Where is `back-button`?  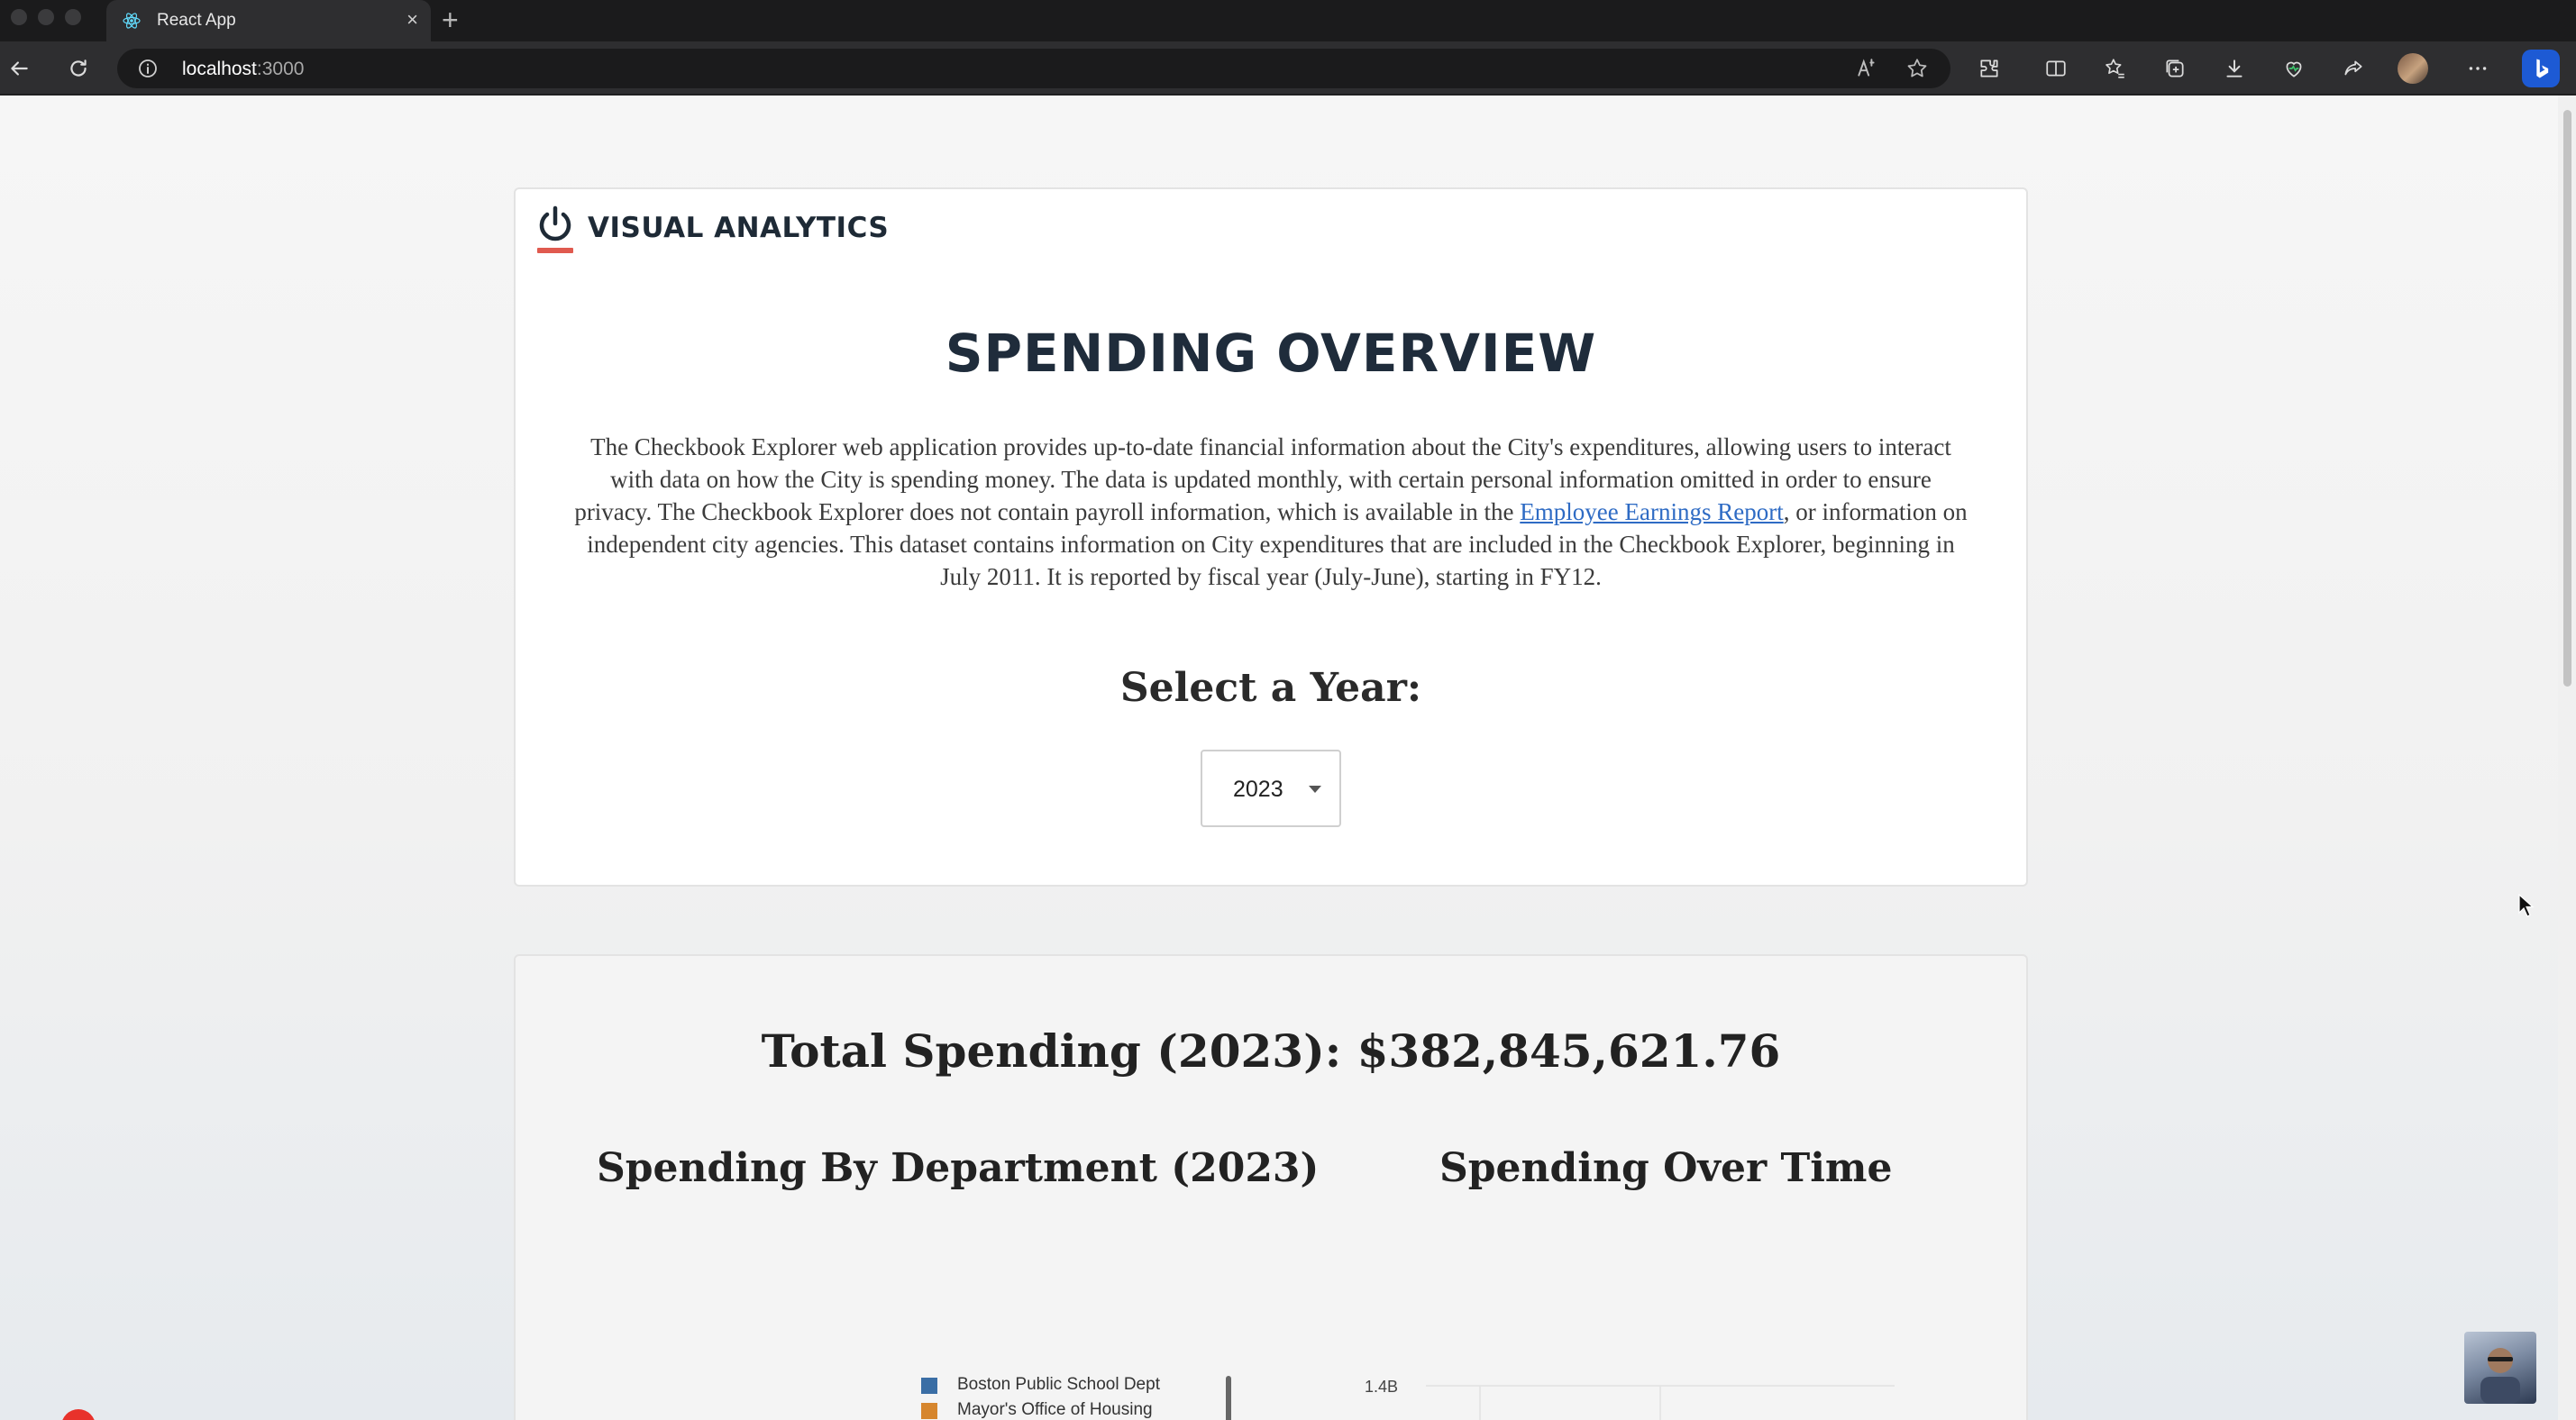 back-button is located at coordinates (19, 68).